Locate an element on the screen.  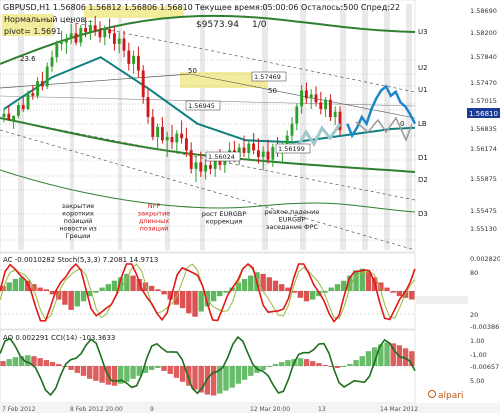
x-axis-label: 9 is located at coordinates (152, 409).